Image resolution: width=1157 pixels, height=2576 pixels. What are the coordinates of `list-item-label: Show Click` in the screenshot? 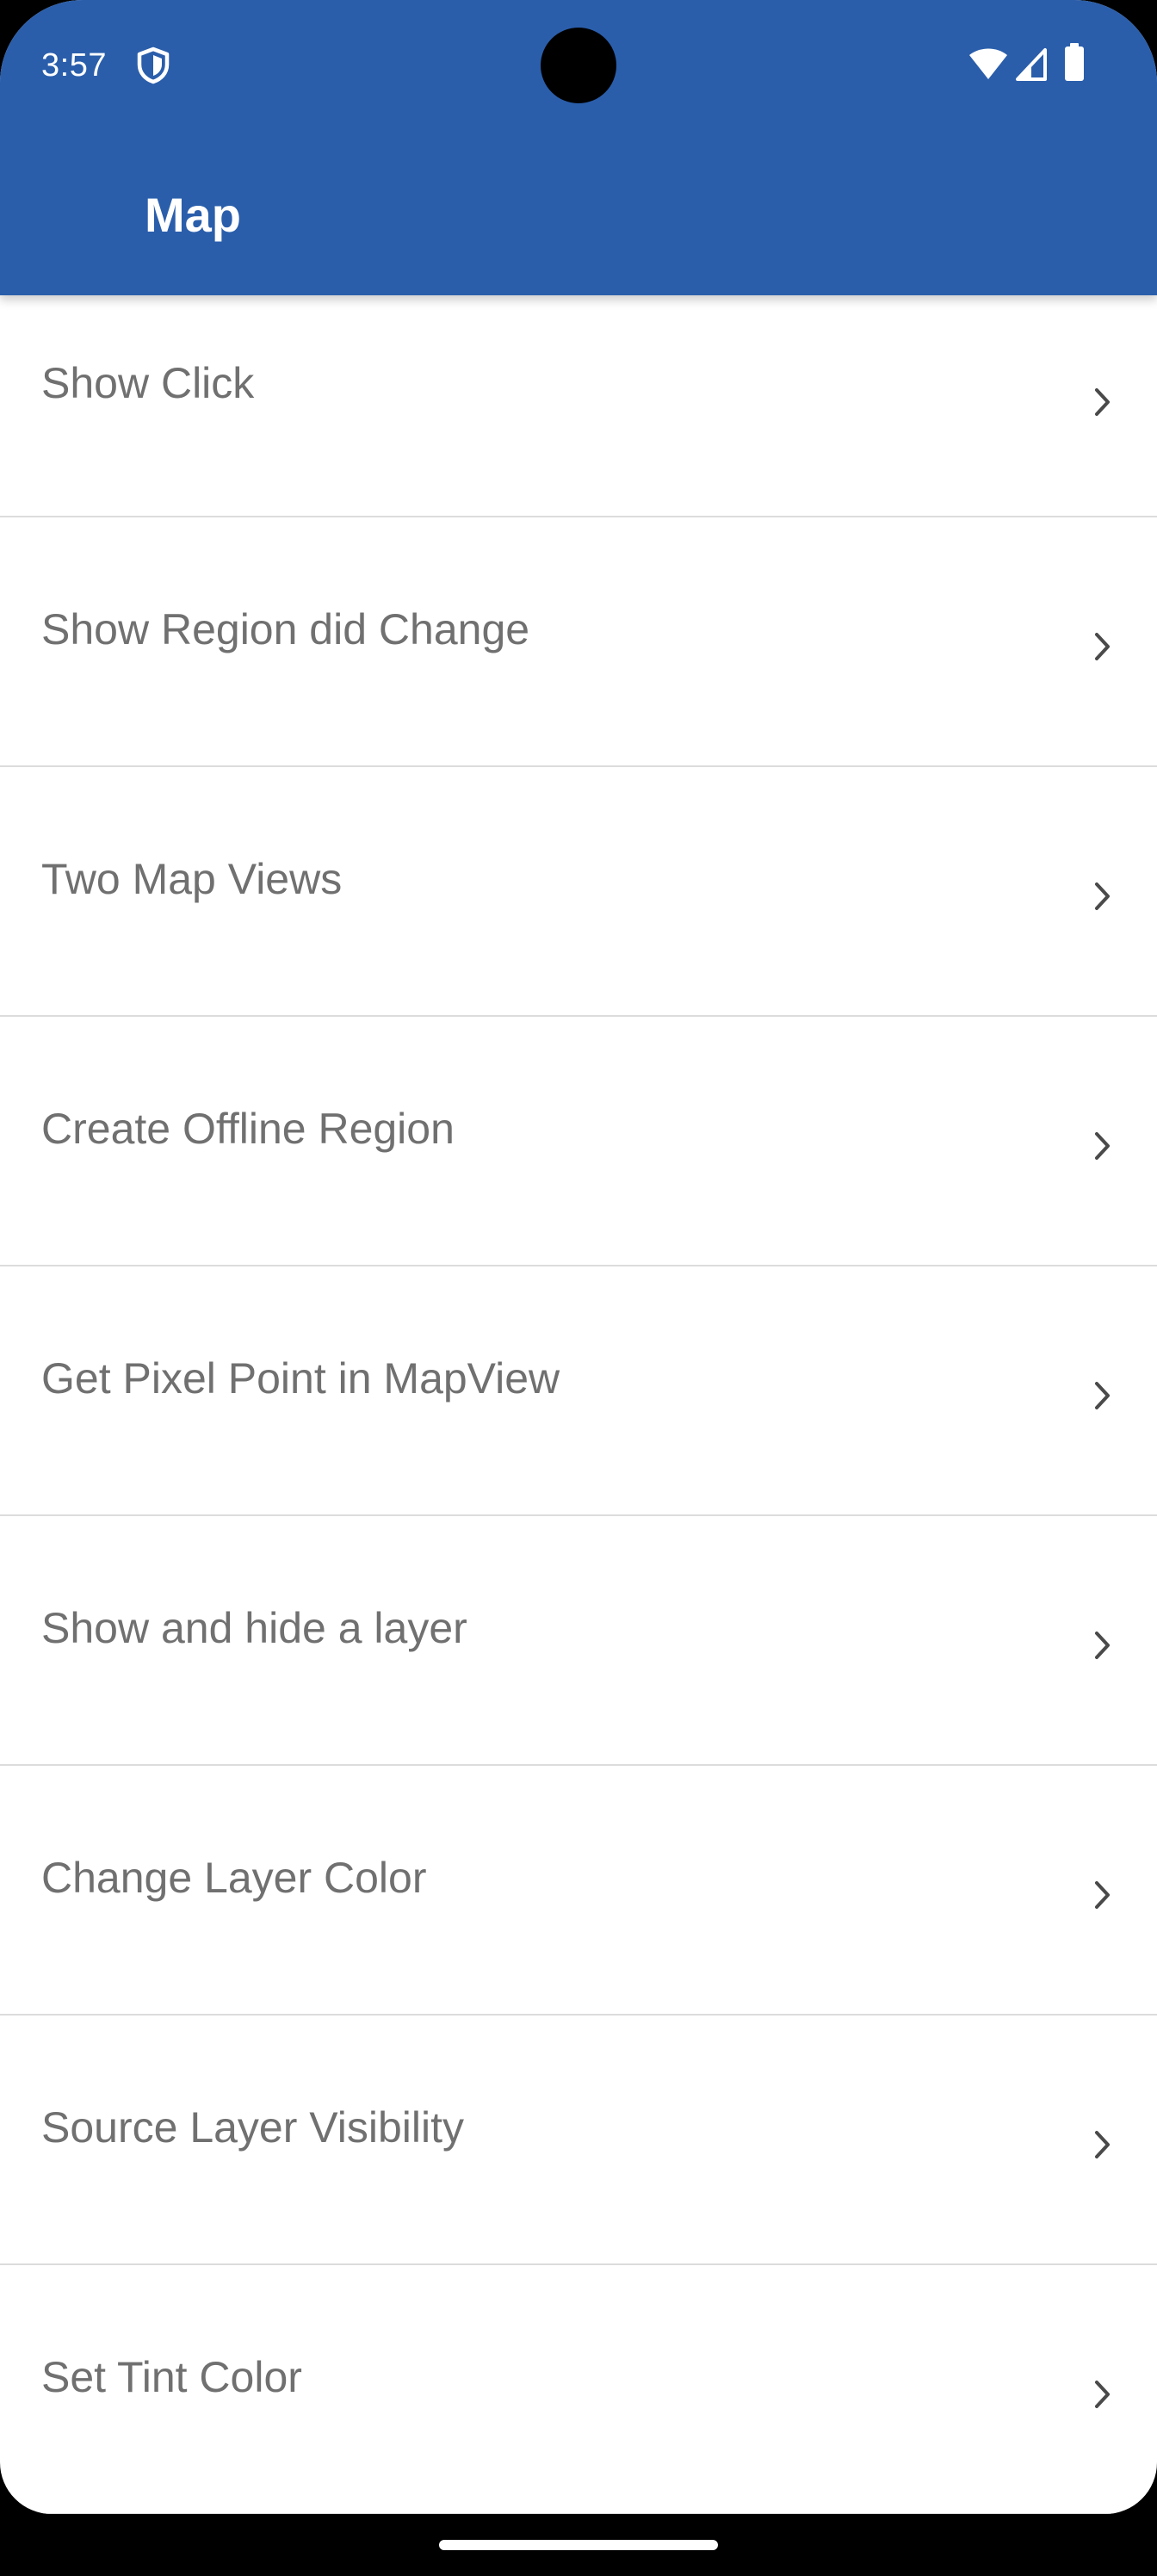 It's located at (148, 383).